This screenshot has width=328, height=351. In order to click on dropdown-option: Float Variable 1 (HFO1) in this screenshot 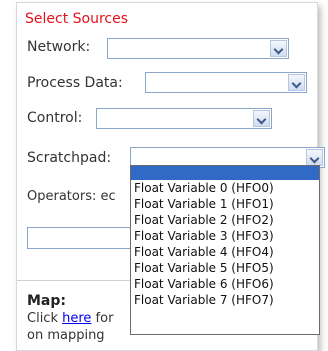, I will do `click(225, 204)`.